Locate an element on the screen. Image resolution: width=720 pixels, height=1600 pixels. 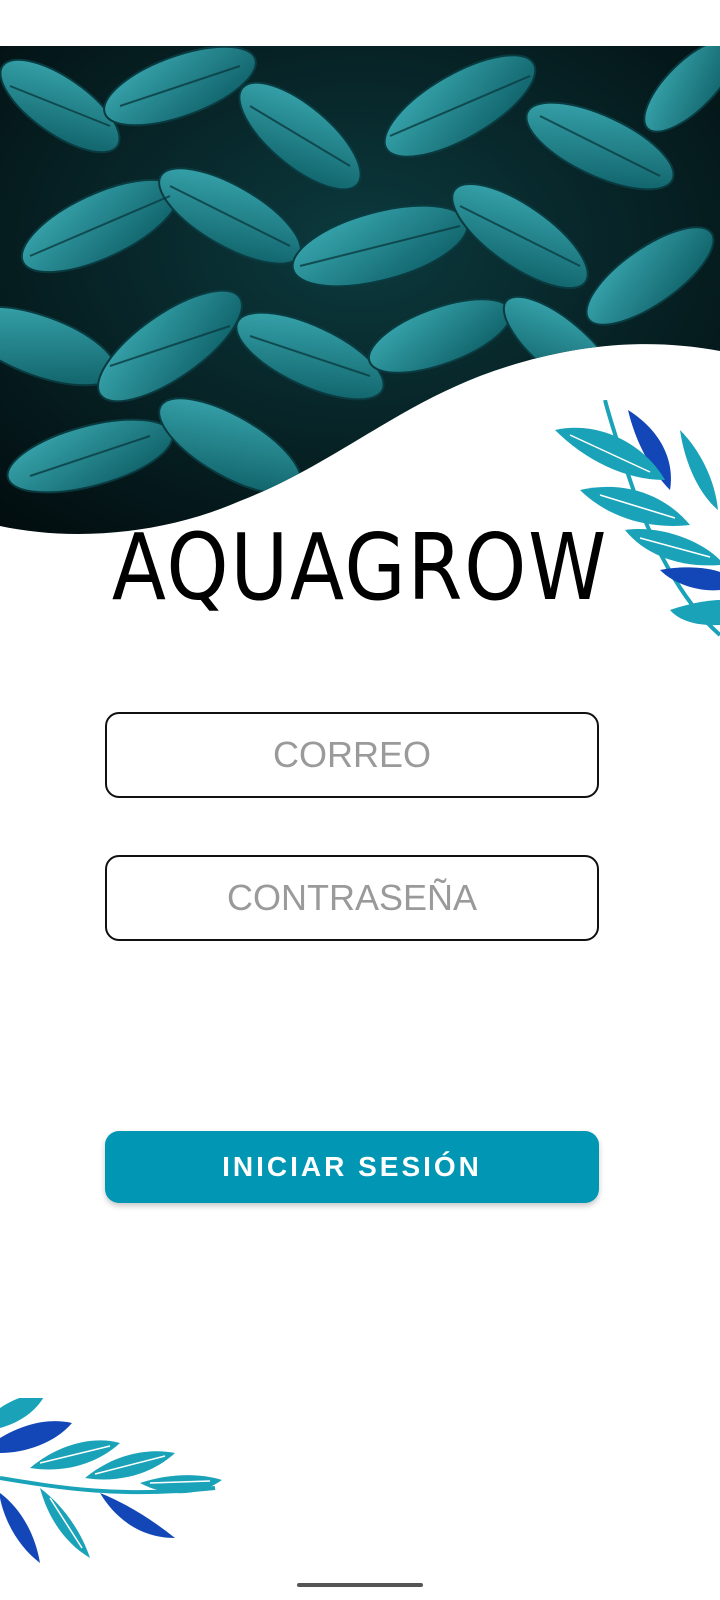
home-indicator is located at coordinates (360, 1585).